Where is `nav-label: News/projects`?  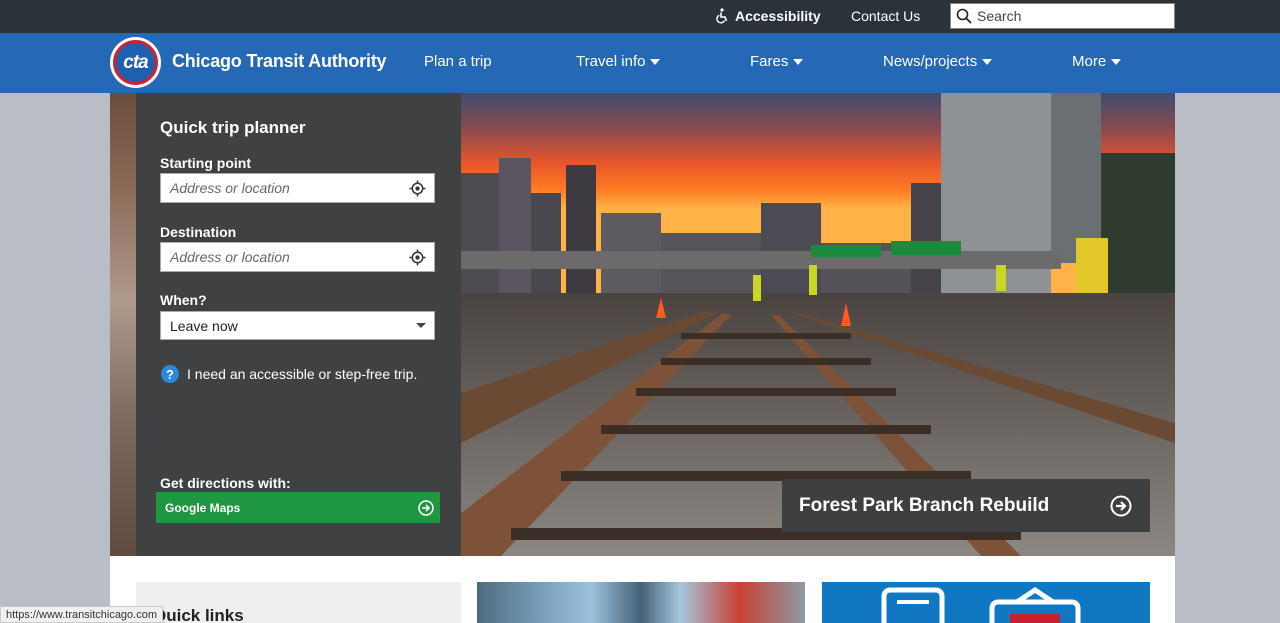
nav-label: News/projects is located at coordinates (930, 61).